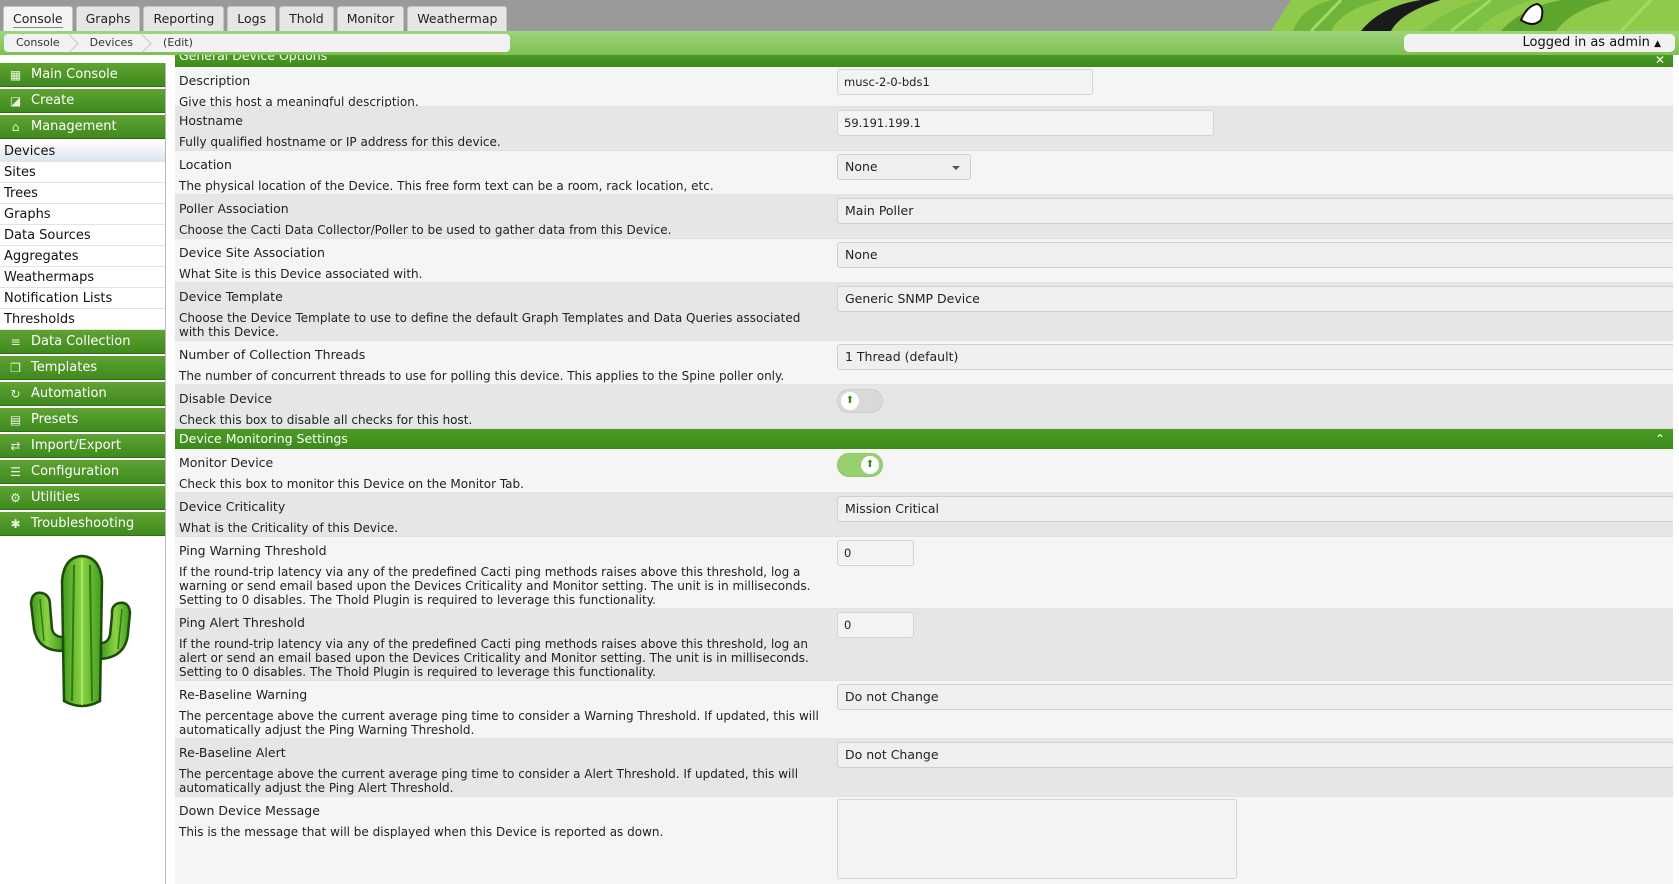  I want to click on sidebar-item-sites: Sites, so click(82, 172).